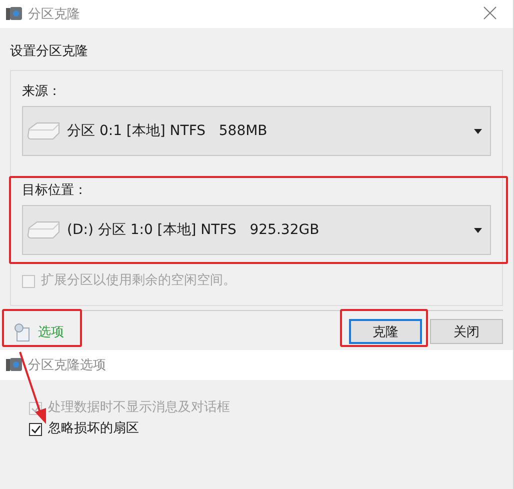  What do you see at coordinates (256, 131) in the screenshot?
I see `source-dropdown: 分区 0:1 [本地] NTFS 588MB` at bounding box center [256, 131].